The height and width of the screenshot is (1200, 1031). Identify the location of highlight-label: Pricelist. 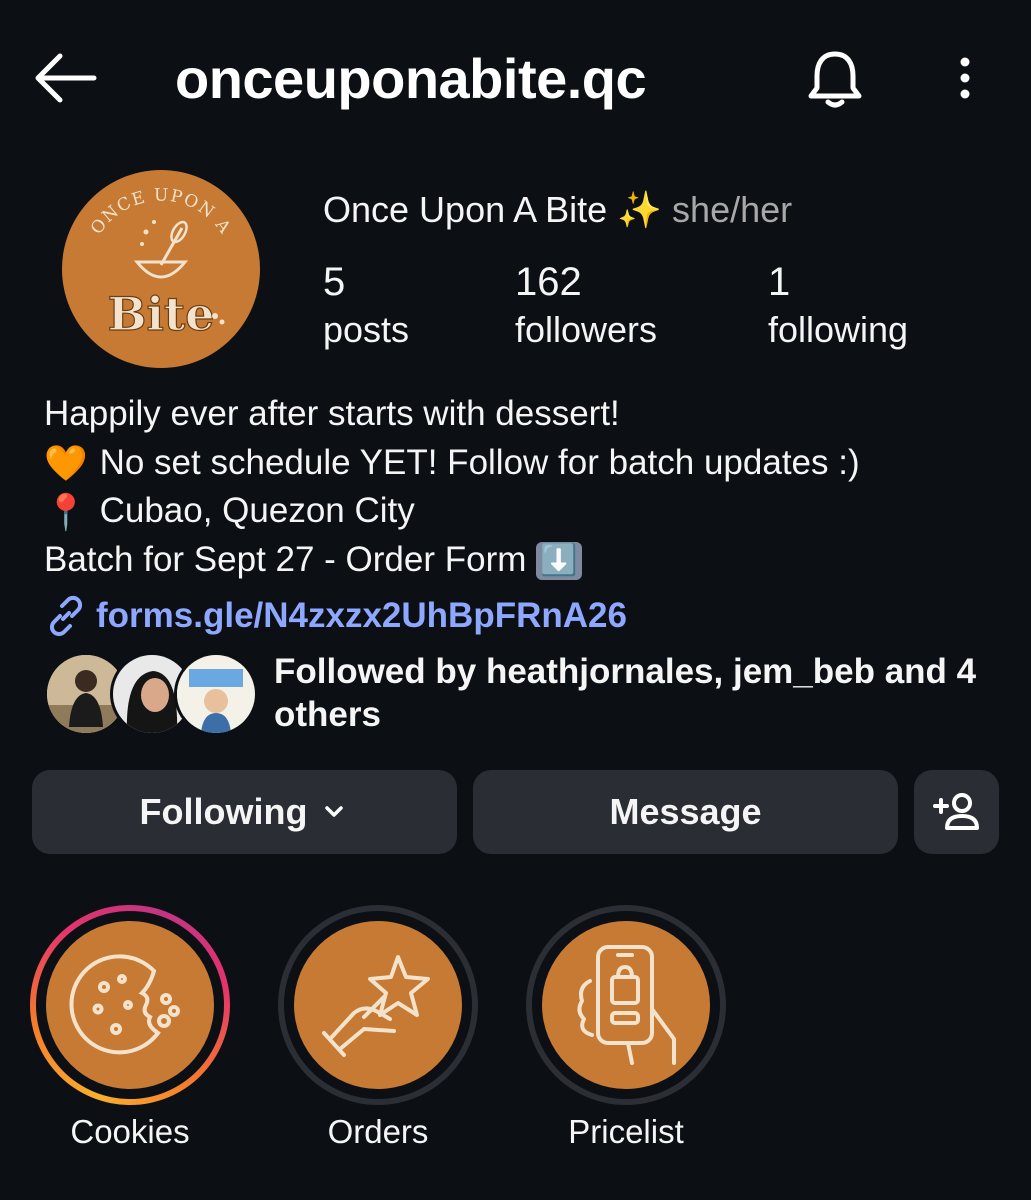
(626, 1131).